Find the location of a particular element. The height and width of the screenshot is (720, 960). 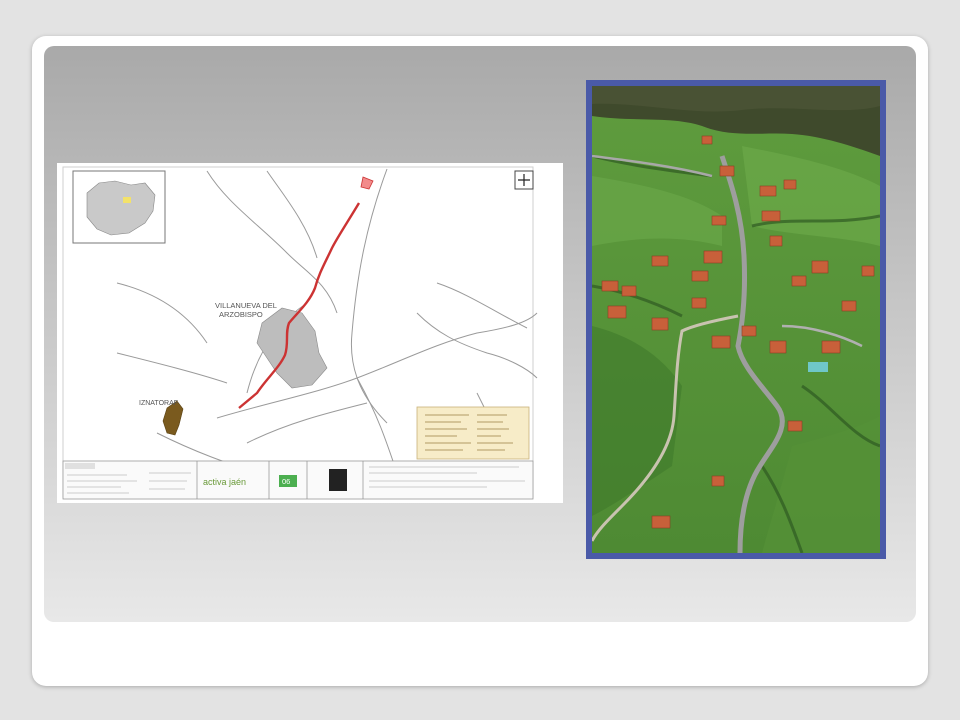

place-label-villanueva: VILLANUEVA DEL is located at coordinates (246, 305).